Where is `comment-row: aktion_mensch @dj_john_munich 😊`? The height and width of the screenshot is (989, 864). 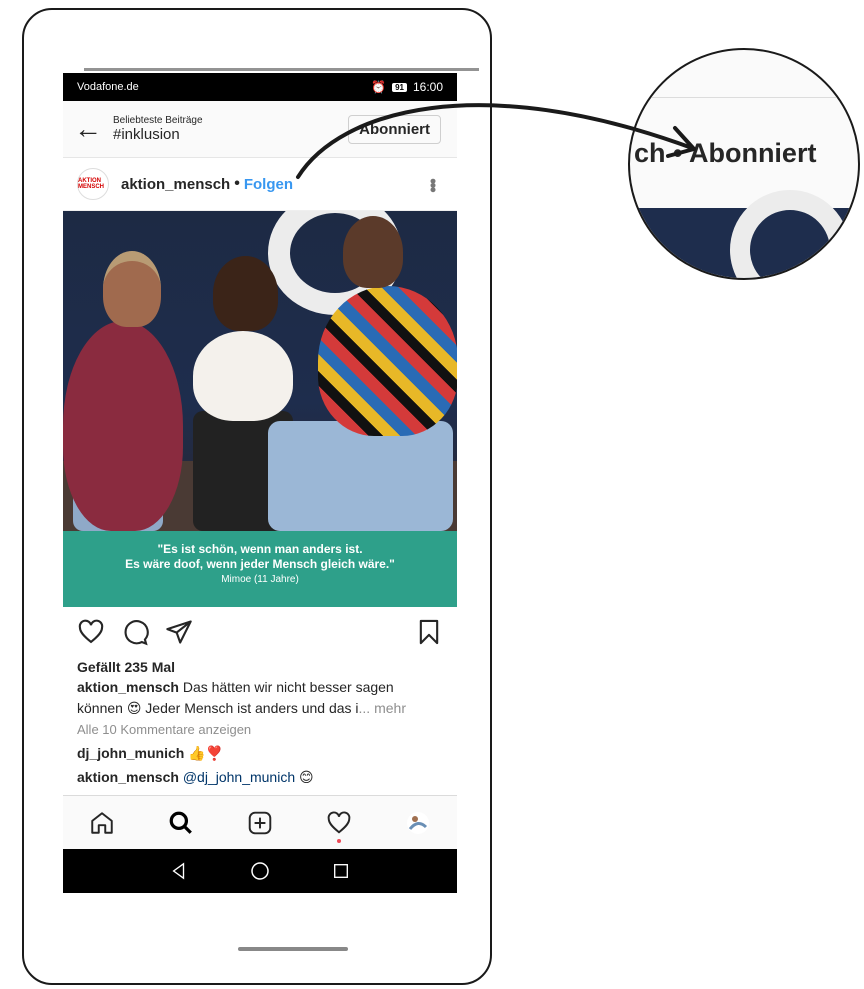 comment-row: aktion_mensch @dj_john_munich 😊 is located at coordinates (260, 777).